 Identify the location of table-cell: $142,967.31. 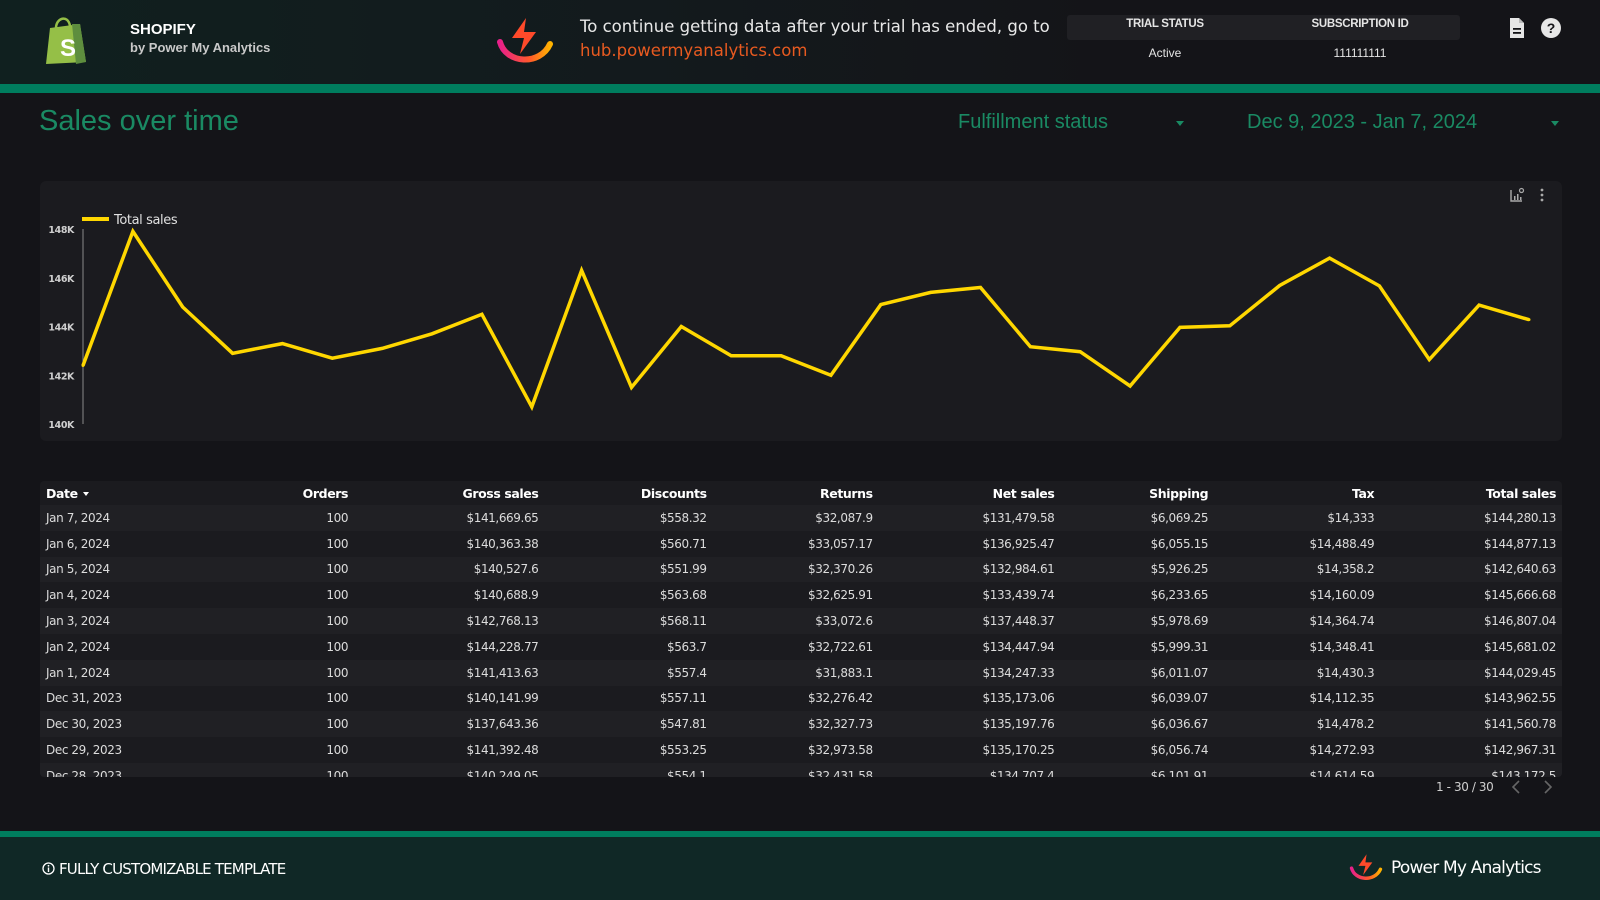
(1520, 750).